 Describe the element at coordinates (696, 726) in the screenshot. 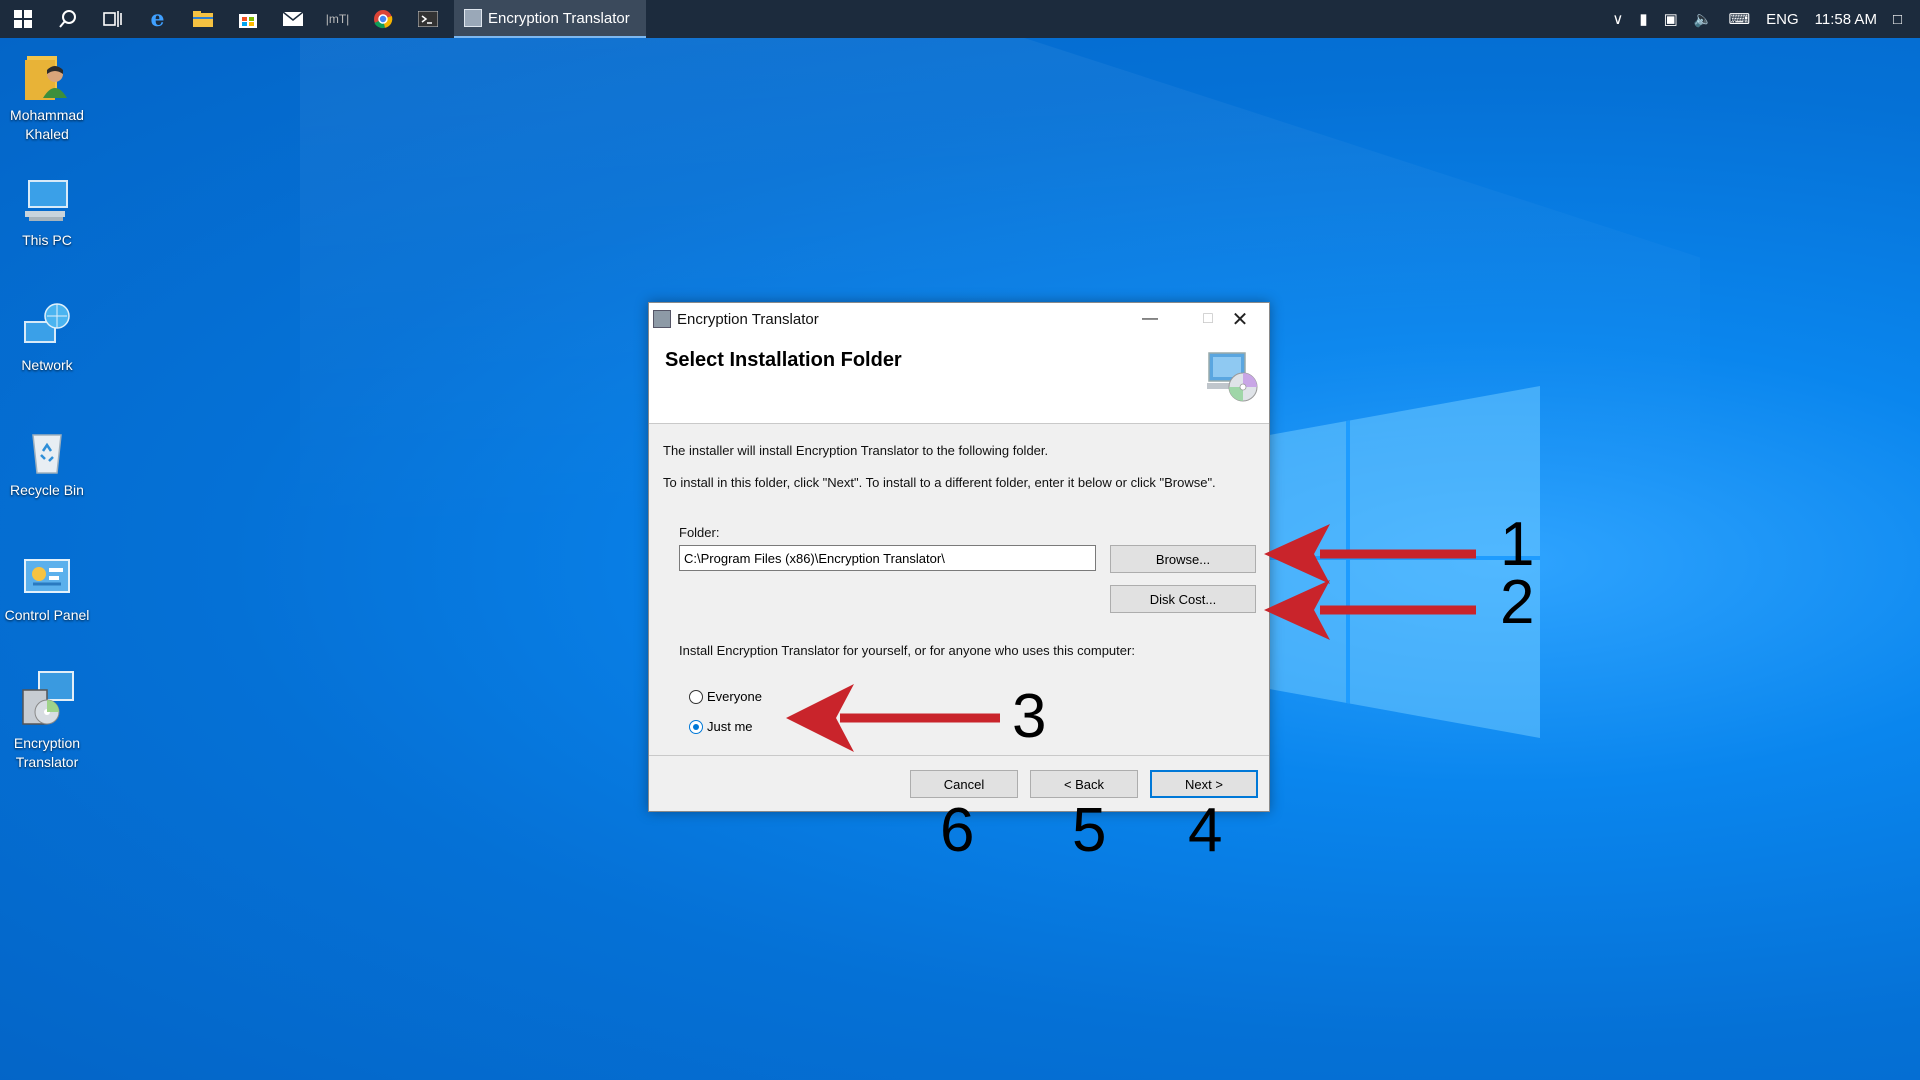

I see `radio-button-checked` at that location.